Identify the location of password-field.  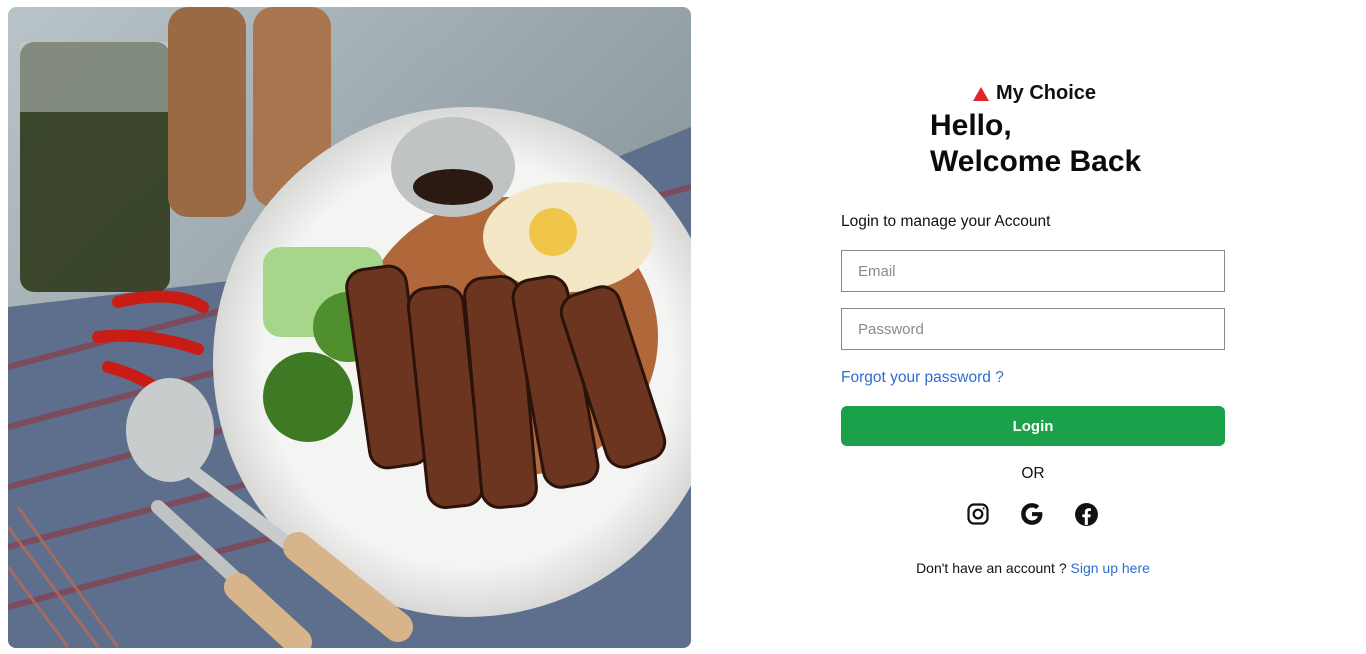
(1033, 329).